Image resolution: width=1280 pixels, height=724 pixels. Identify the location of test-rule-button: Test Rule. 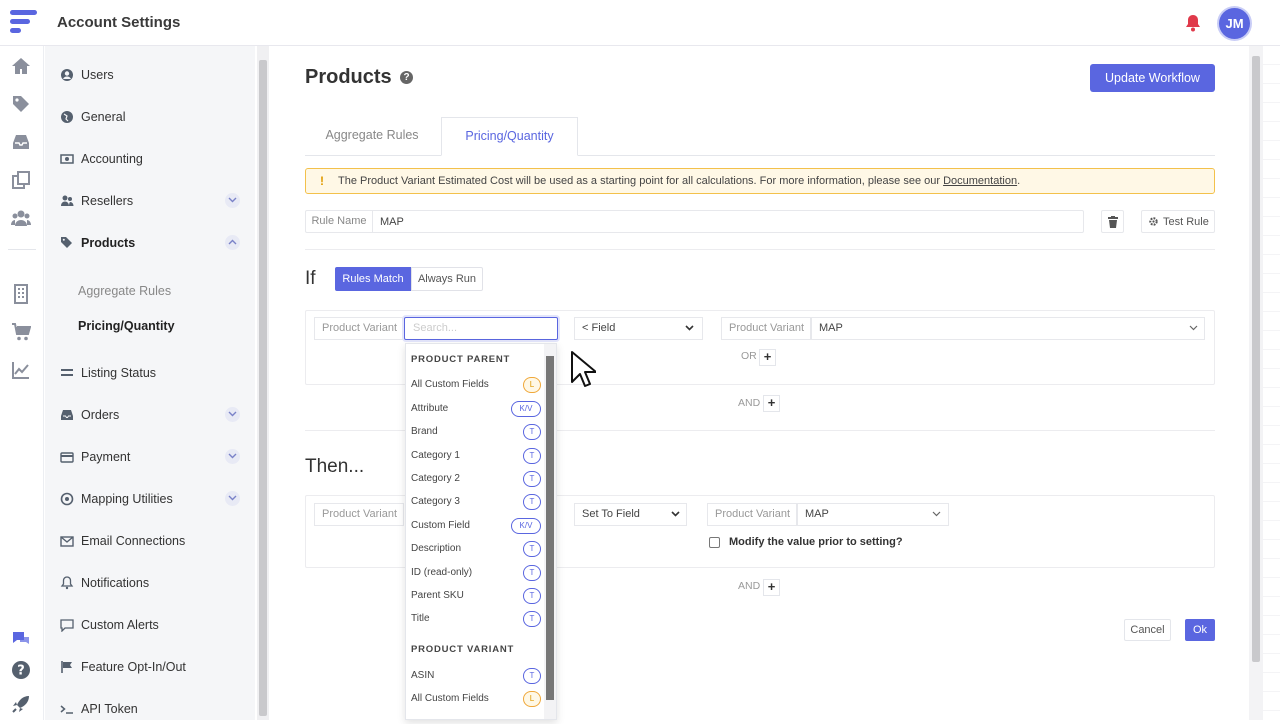
(1178, 221).